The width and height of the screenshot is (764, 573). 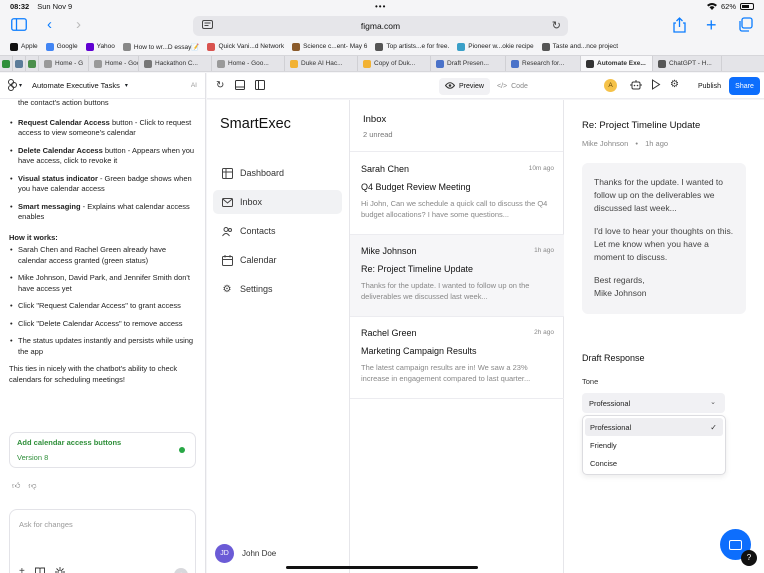 What do you see at coordinates (745, 26) in the screenshot?
I see `tab-overview-icon` at bounding box center [745, 26].